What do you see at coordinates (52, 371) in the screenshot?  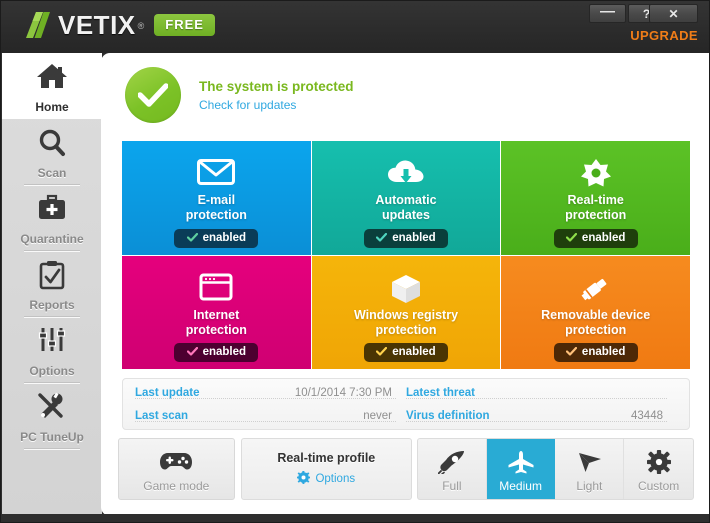 I see `sidebar-label-options: Options` at bounding box center [52, 371].